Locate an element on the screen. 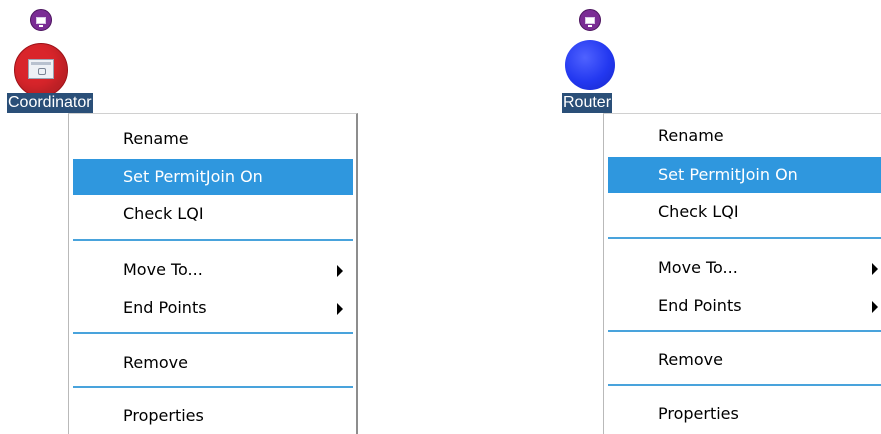 The width and height of the screenshot is (881, 434). router-sphere-icon is located at coordinates (590, 65).